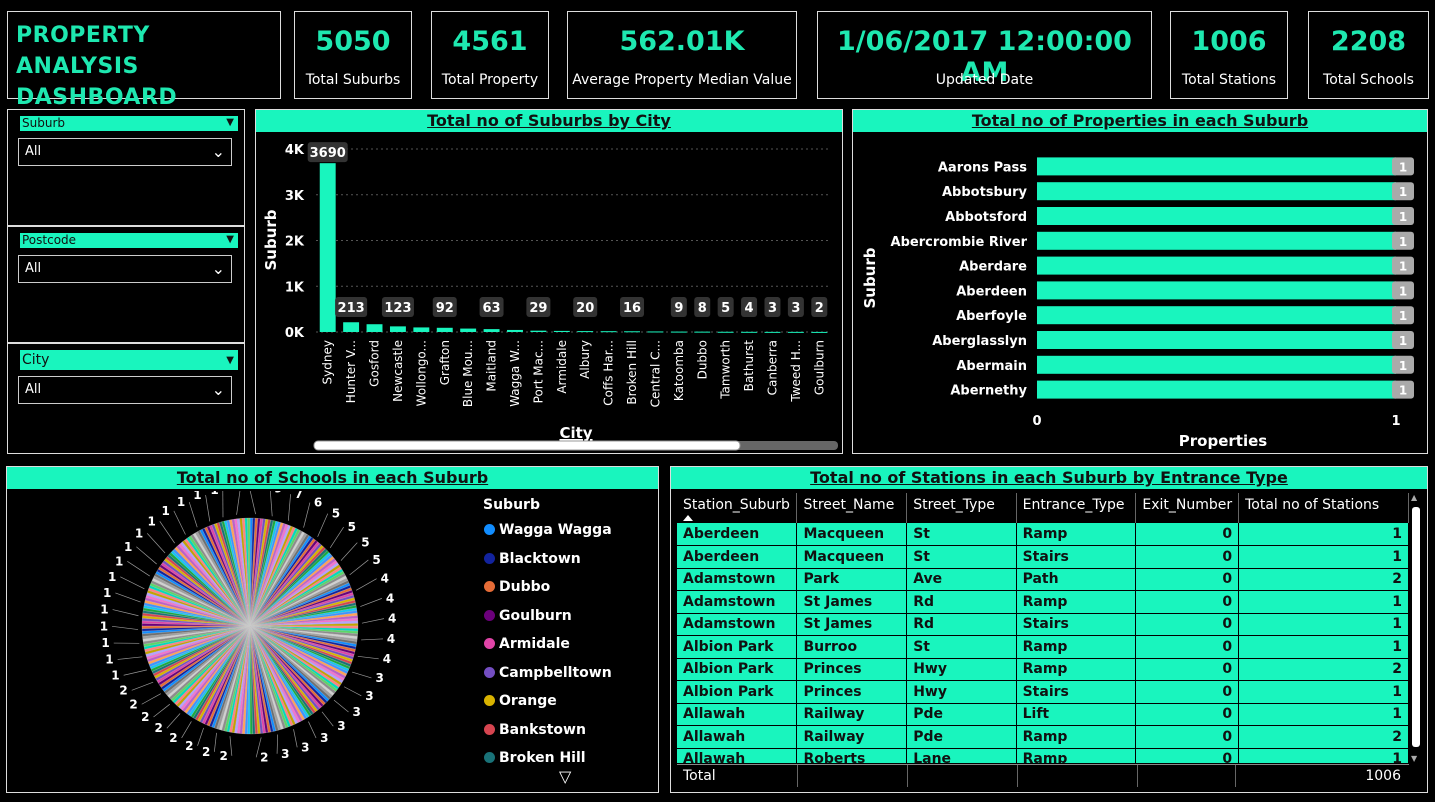 The height and width of the screenshot is (802, 1435). I want to click on table-row: Albion Park Princes Hwy Ramp 0 2, so click(1043, 669).